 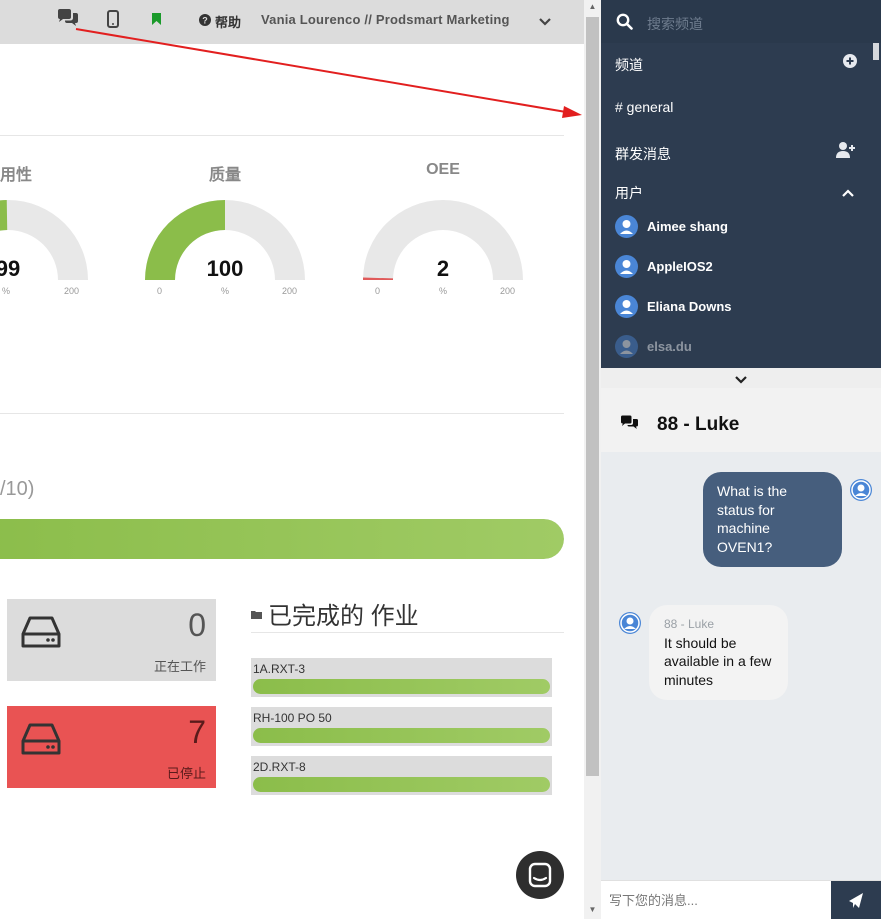 I want to click on user-name: Eliana Downs, so click(x=689, y=306).